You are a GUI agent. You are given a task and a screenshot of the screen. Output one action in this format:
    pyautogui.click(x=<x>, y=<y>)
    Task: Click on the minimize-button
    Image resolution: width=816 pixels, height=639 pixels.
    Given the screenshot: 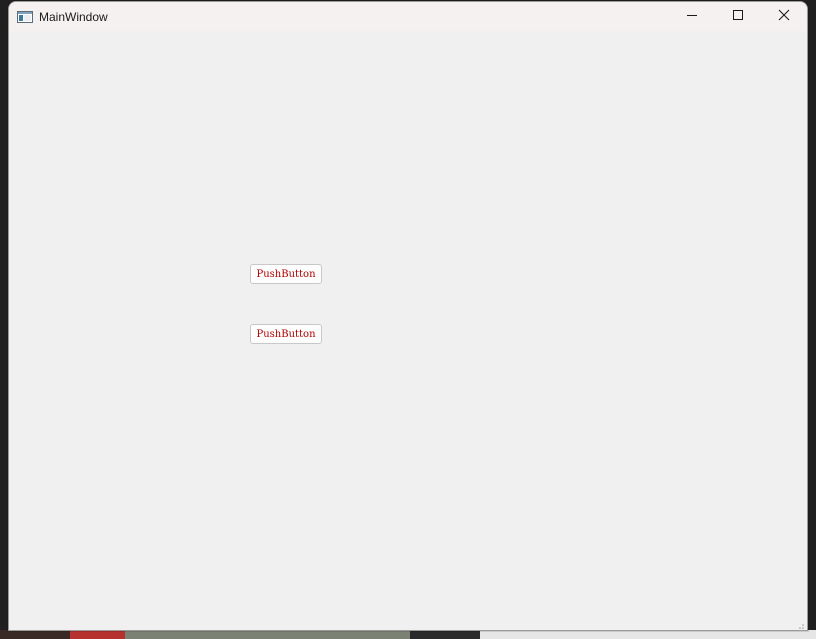 What is the action you would take?
    pyautogui.click(x=692, y=16)
    